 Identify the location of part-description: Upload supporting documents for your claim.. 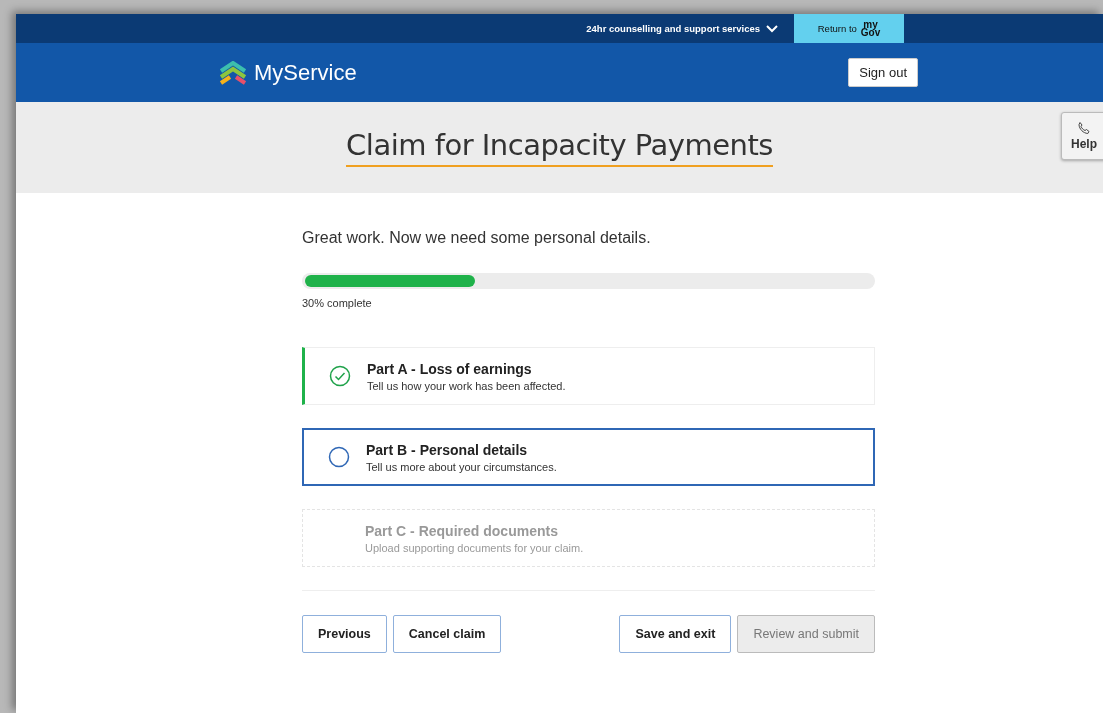
(474, 547).